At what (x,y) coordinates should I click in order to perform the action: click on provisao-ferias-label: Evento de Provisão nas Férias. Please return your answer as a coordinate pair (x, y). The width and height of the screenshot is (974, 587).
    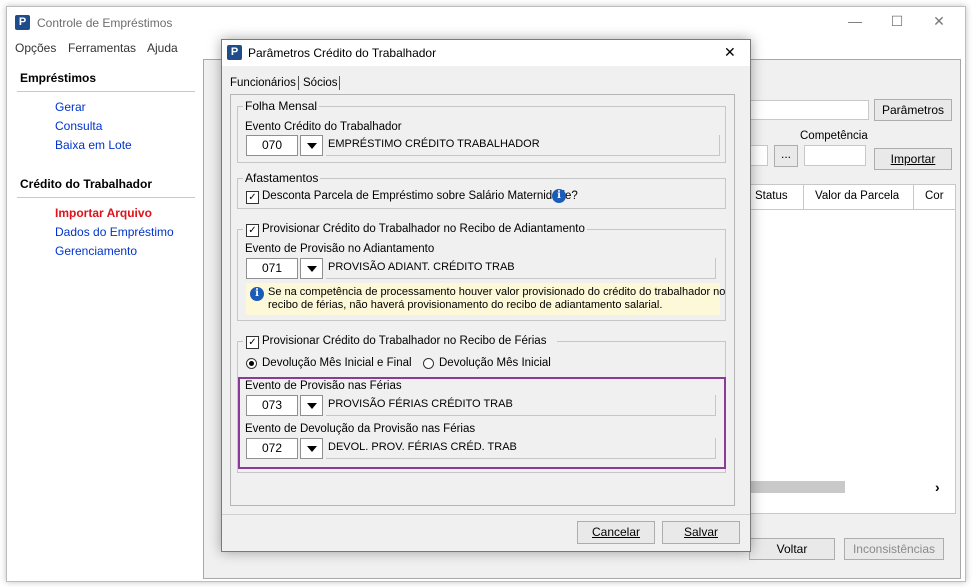
    Looking at the image, I should click on (323, 386).